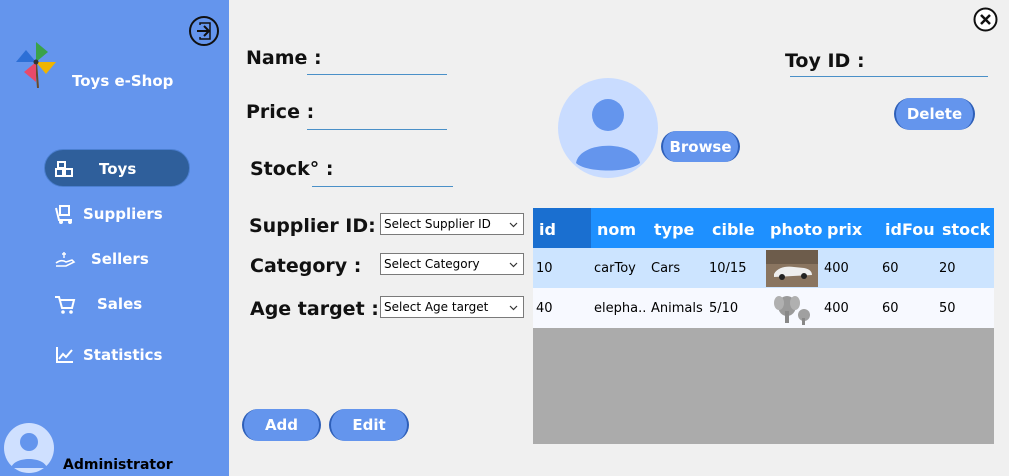 Image resolution: width=1009 pixels, height=476 pixels. Describe the element at coordinates (910, 229) in the screenshot. I see `column-header-idfourn: idFourn` at that location.